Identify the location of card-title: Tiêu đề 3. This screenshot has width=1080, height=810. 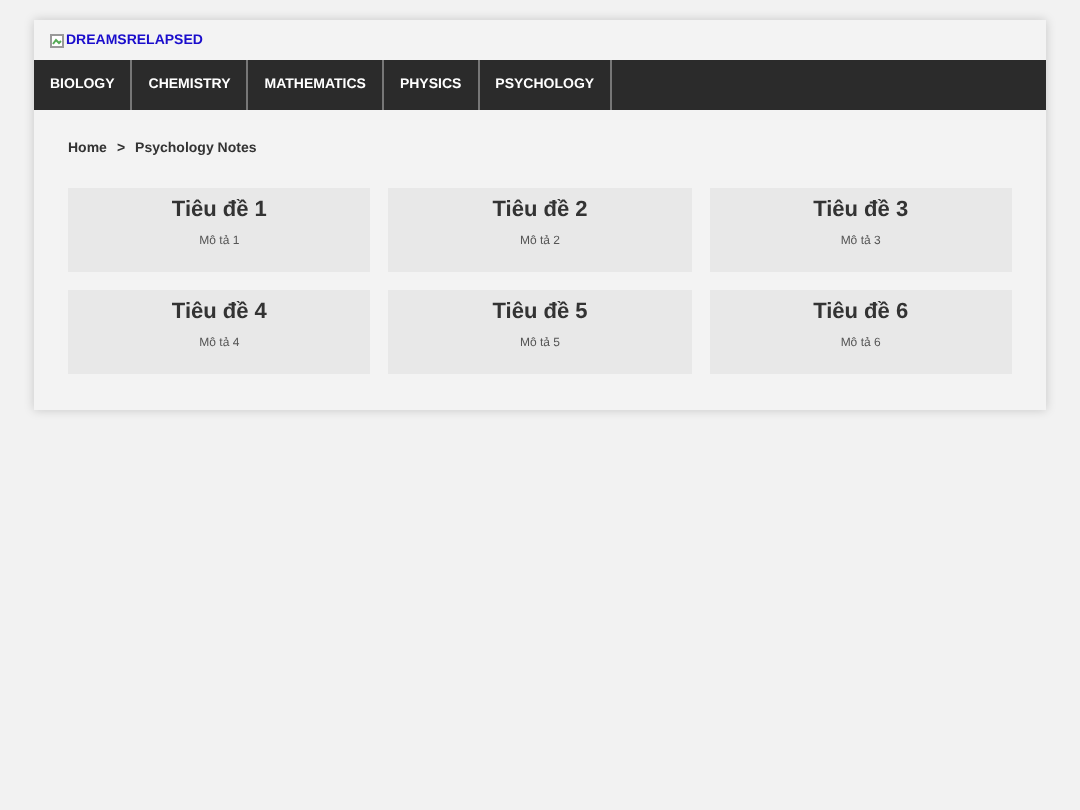
(861, 210).